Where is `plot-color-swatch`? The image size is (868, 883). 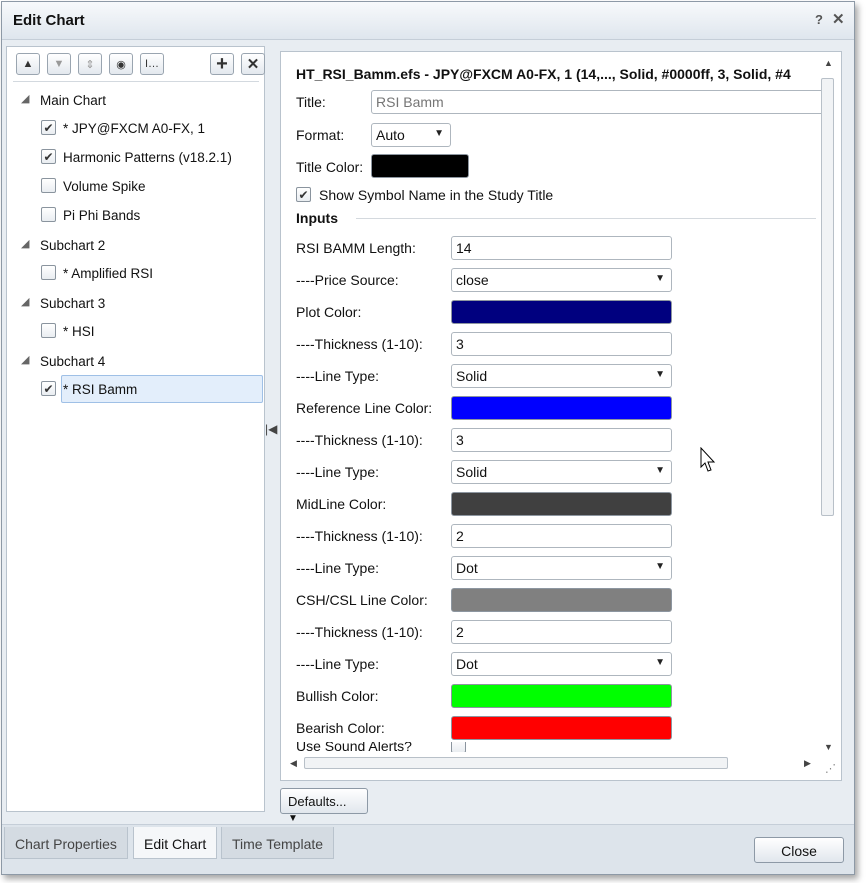
plot-color-swatch is located at coordinates (561, 312).